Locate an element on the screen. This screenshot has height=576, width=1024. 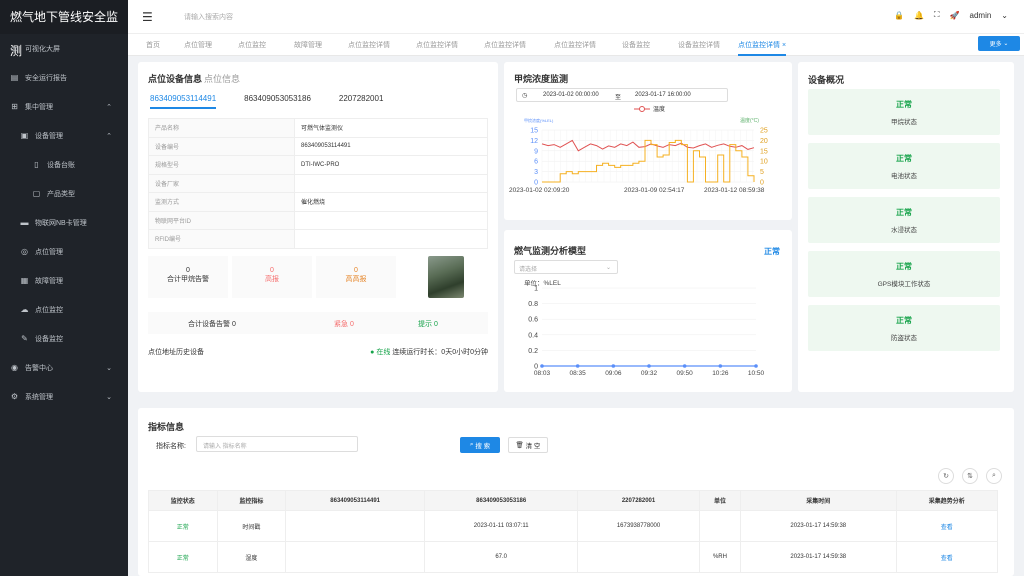
model-select: 请选择 ⌄ is located at coordinates (566, 267).